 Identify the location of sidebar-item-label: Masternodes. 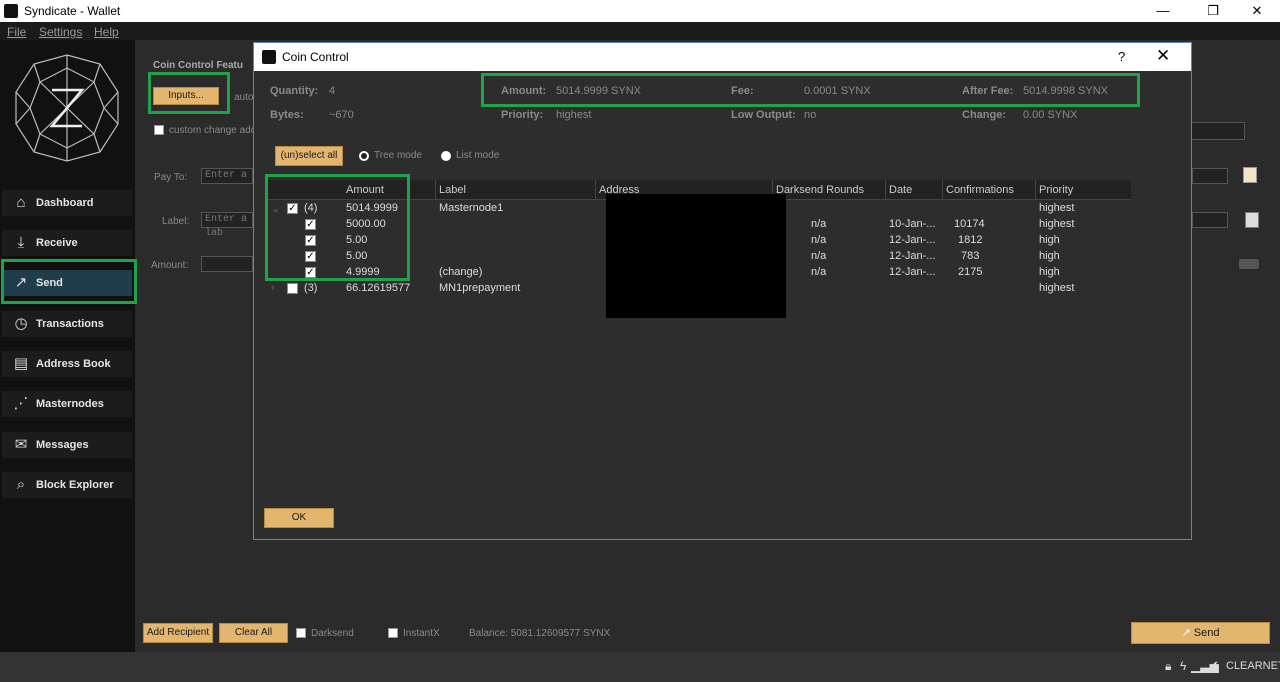
(70, 404).